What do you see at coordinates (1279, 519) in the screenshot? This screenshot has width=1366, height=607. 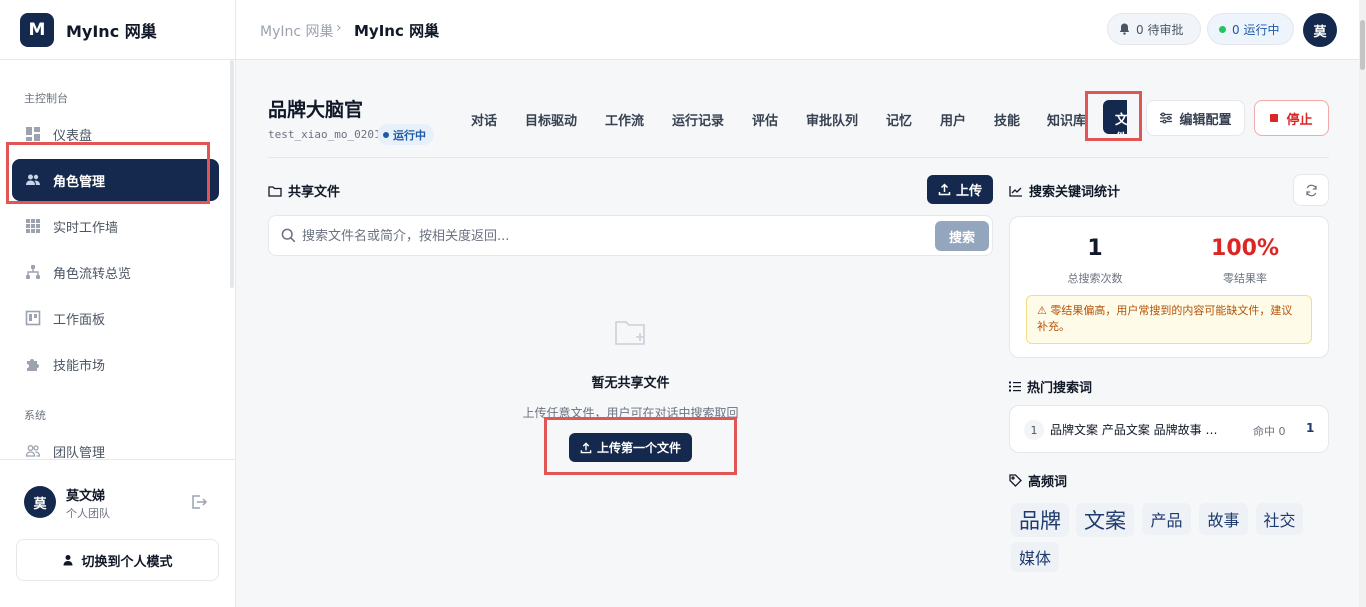 I see `word-tag: 社交` at bounding box center [1279, 519].